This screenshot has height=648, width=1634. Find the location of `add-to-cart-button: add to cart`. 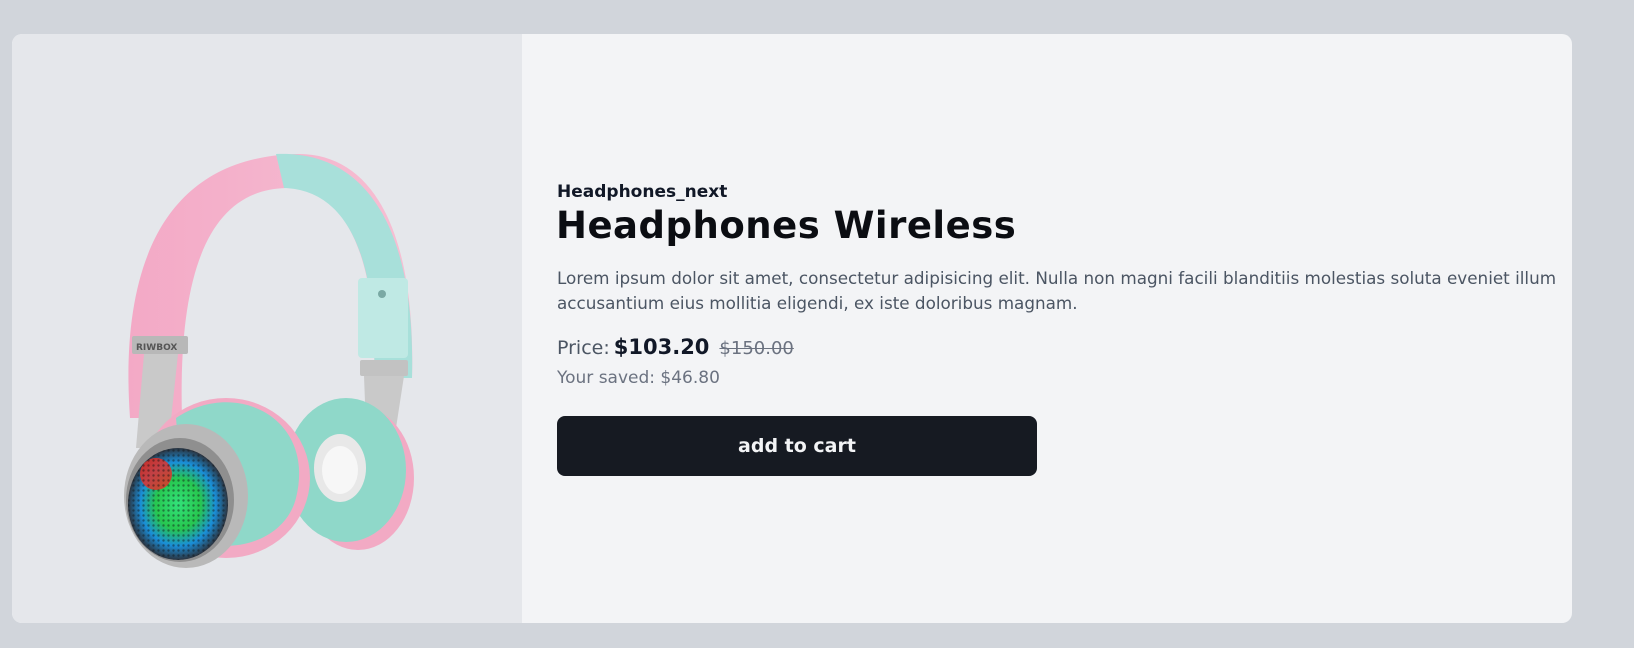

add-to-cart-button: add to cart is located at coordinates (797, 446).